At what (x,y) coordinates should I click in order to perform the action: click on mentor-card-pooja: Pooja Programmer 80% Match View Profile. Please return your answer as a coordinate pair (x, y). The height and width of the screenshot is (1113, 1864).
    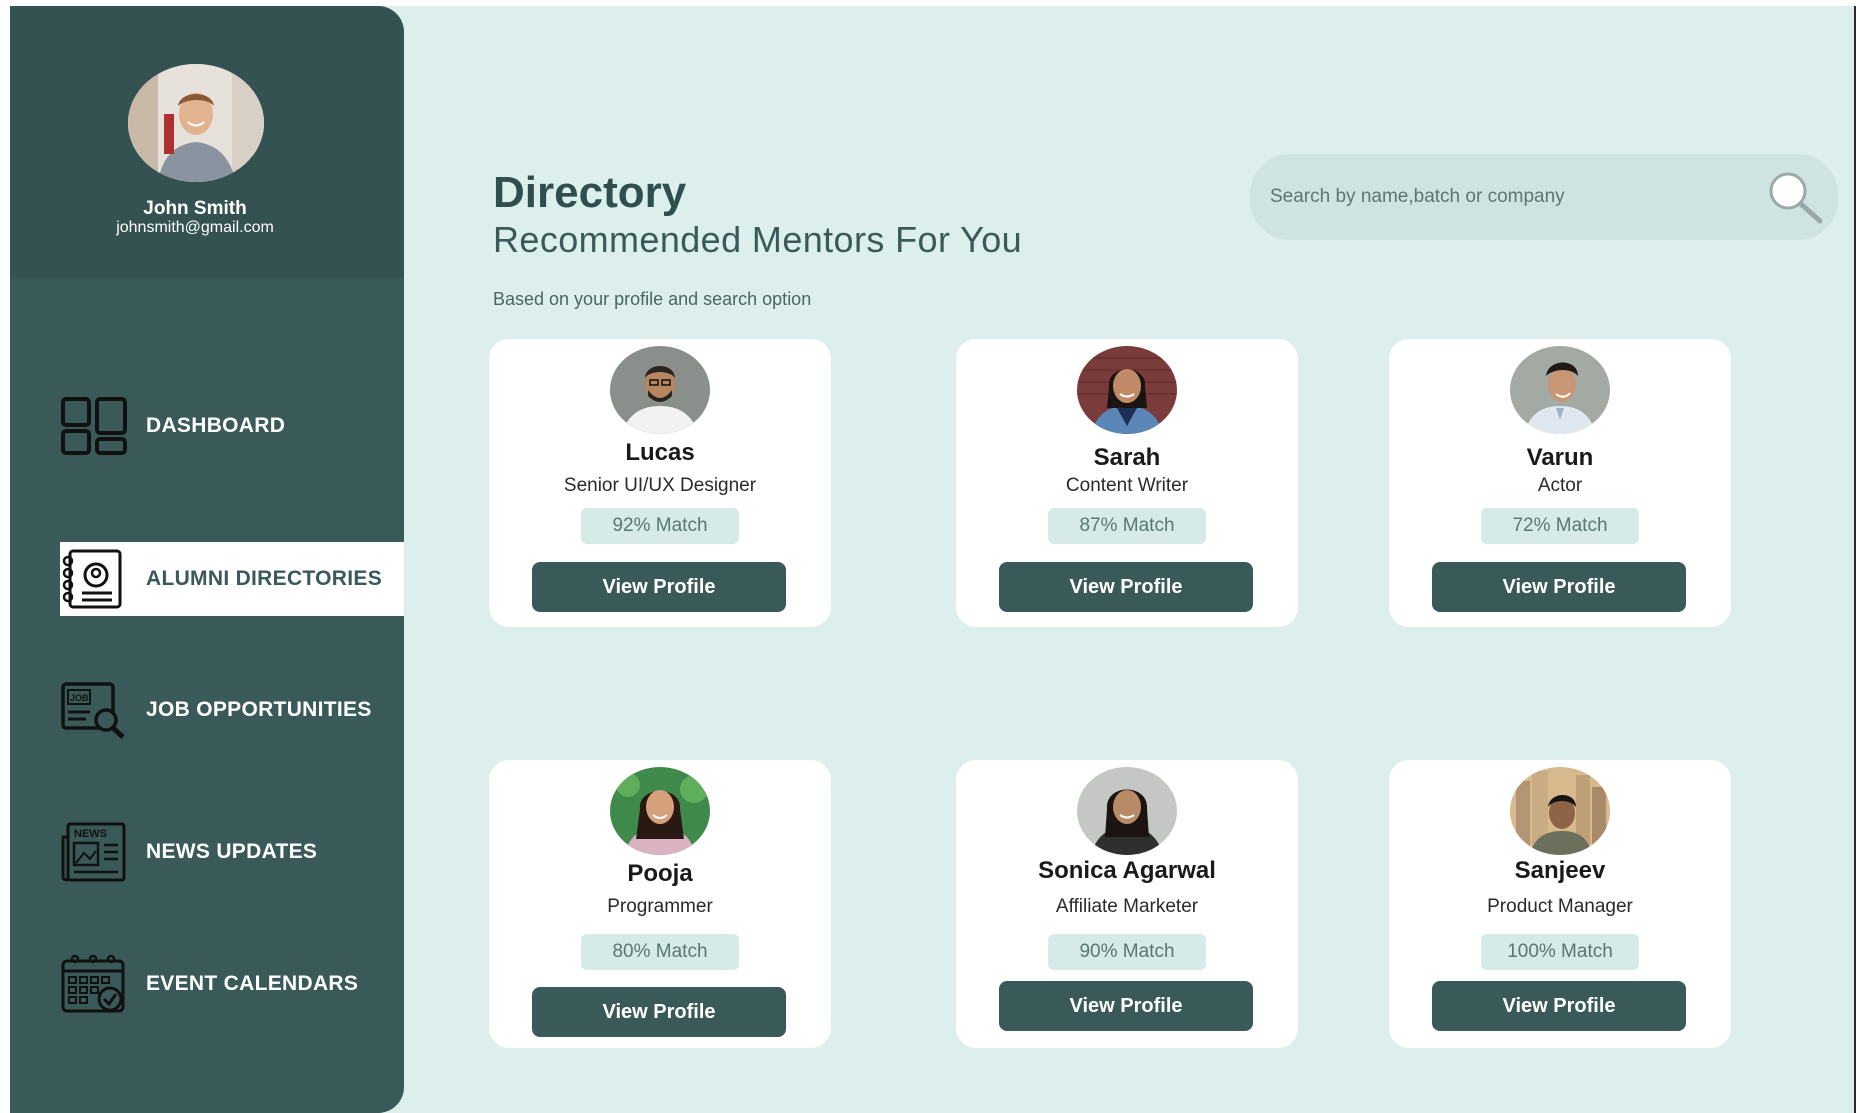
    Looking at the image, I should click on (660, 904).